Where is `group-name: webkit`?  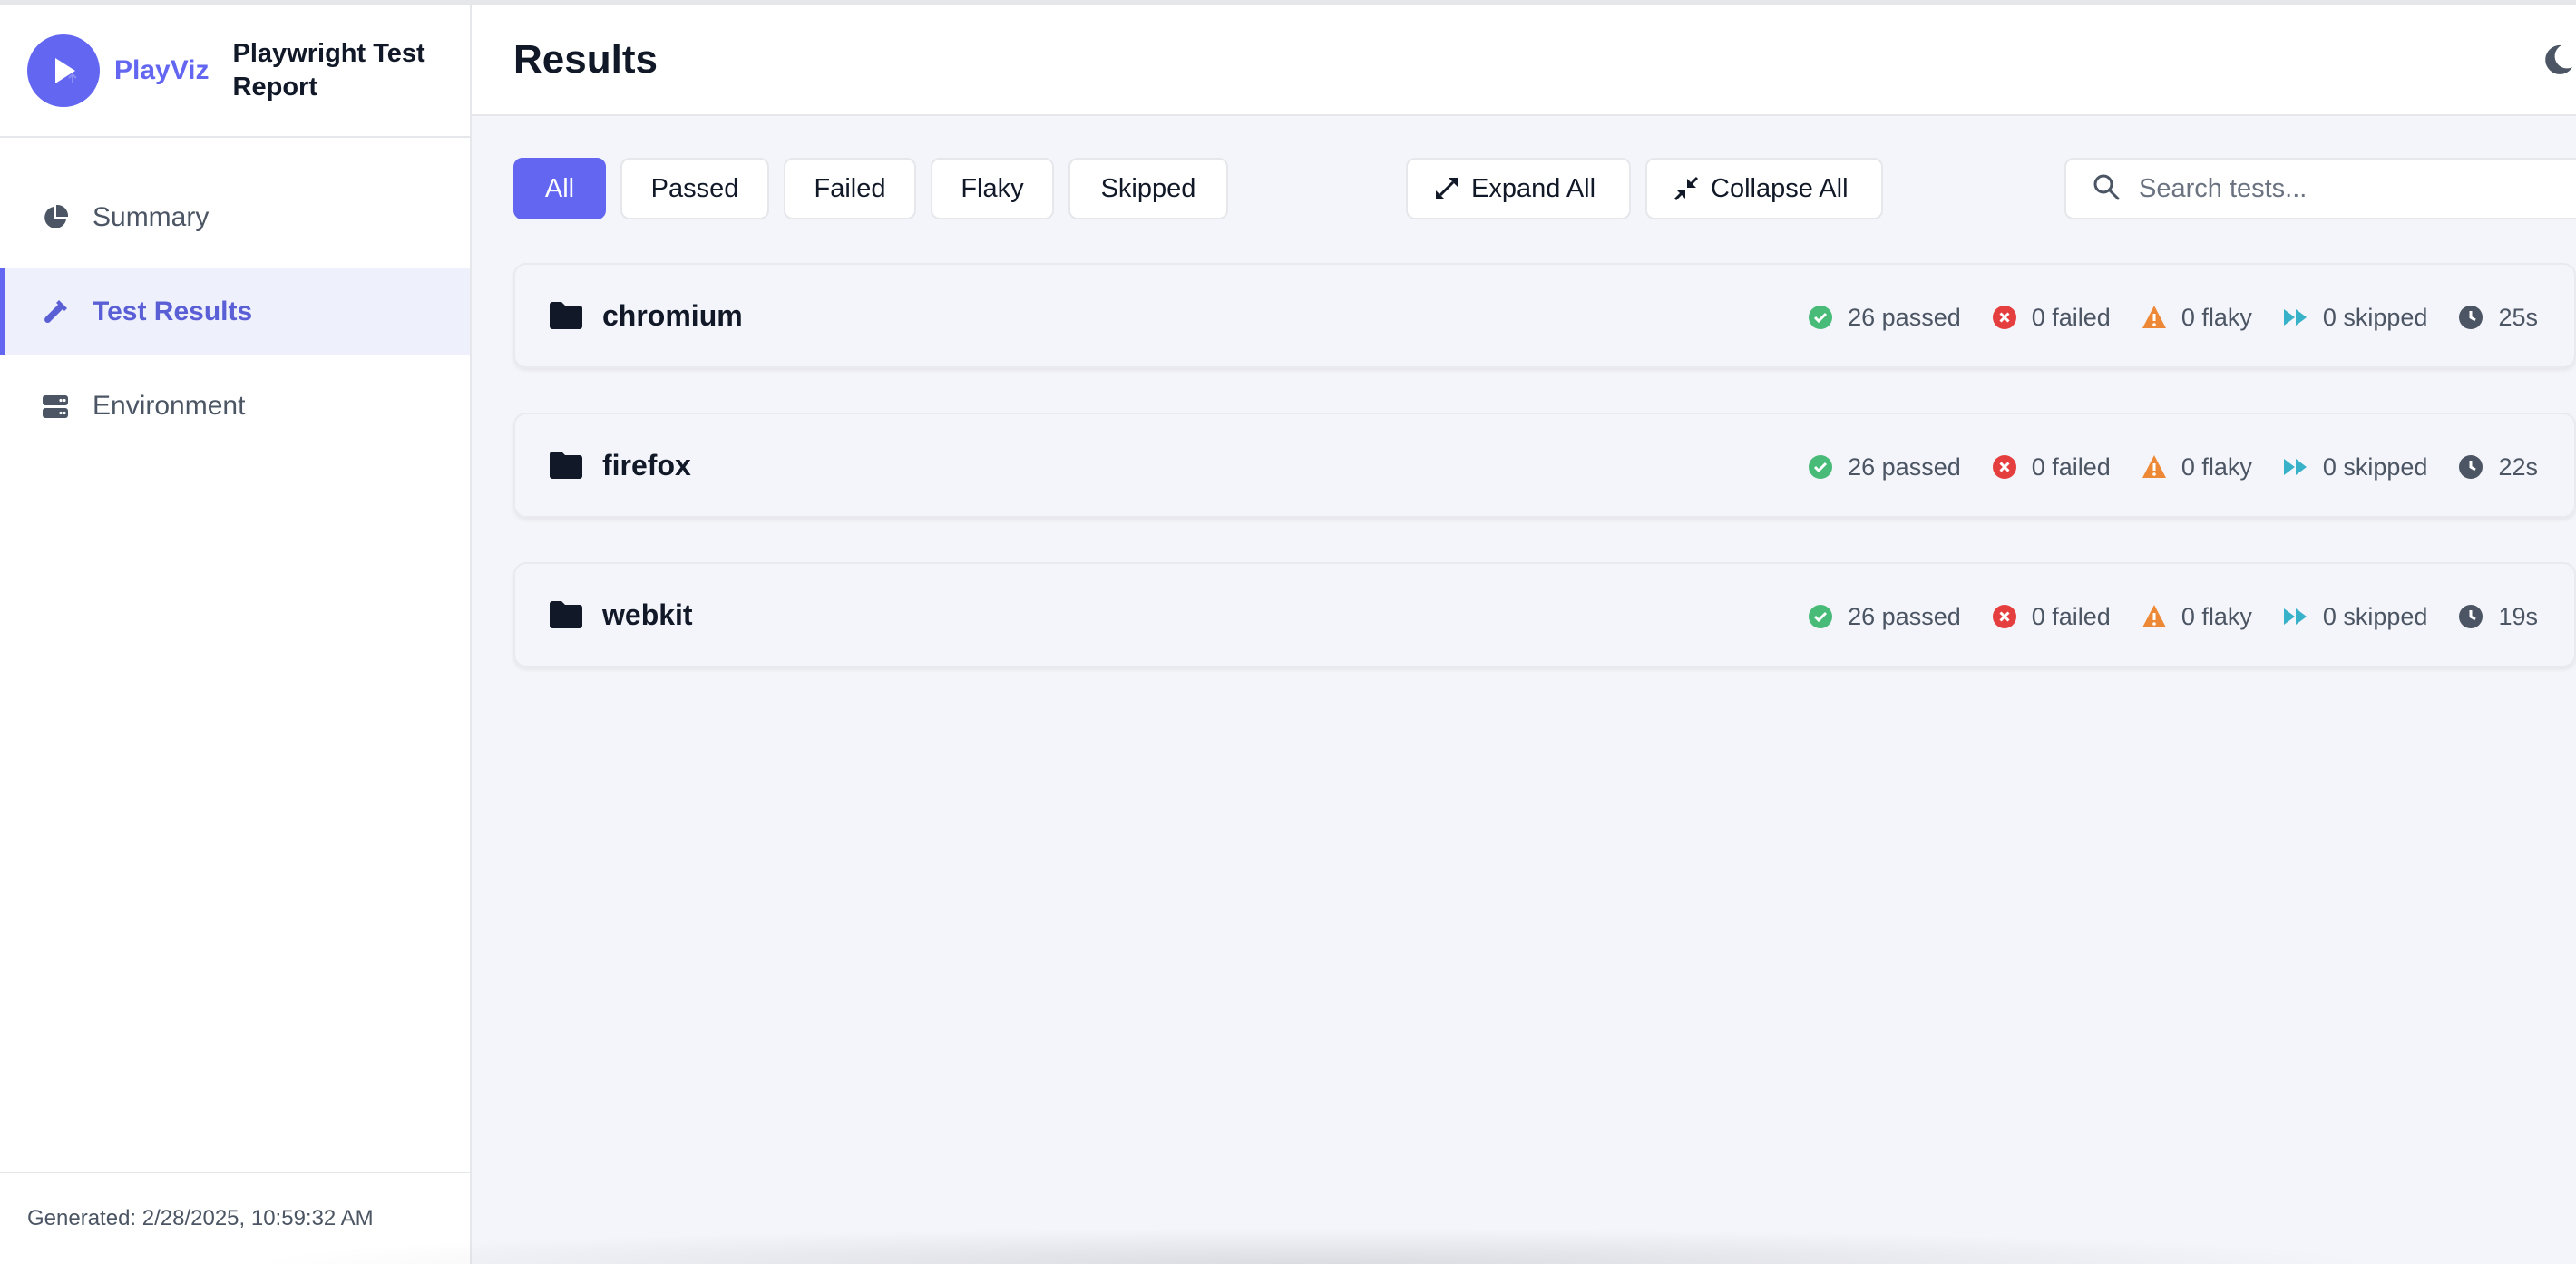
group-name: webkit is located at coordinates (647, 615).